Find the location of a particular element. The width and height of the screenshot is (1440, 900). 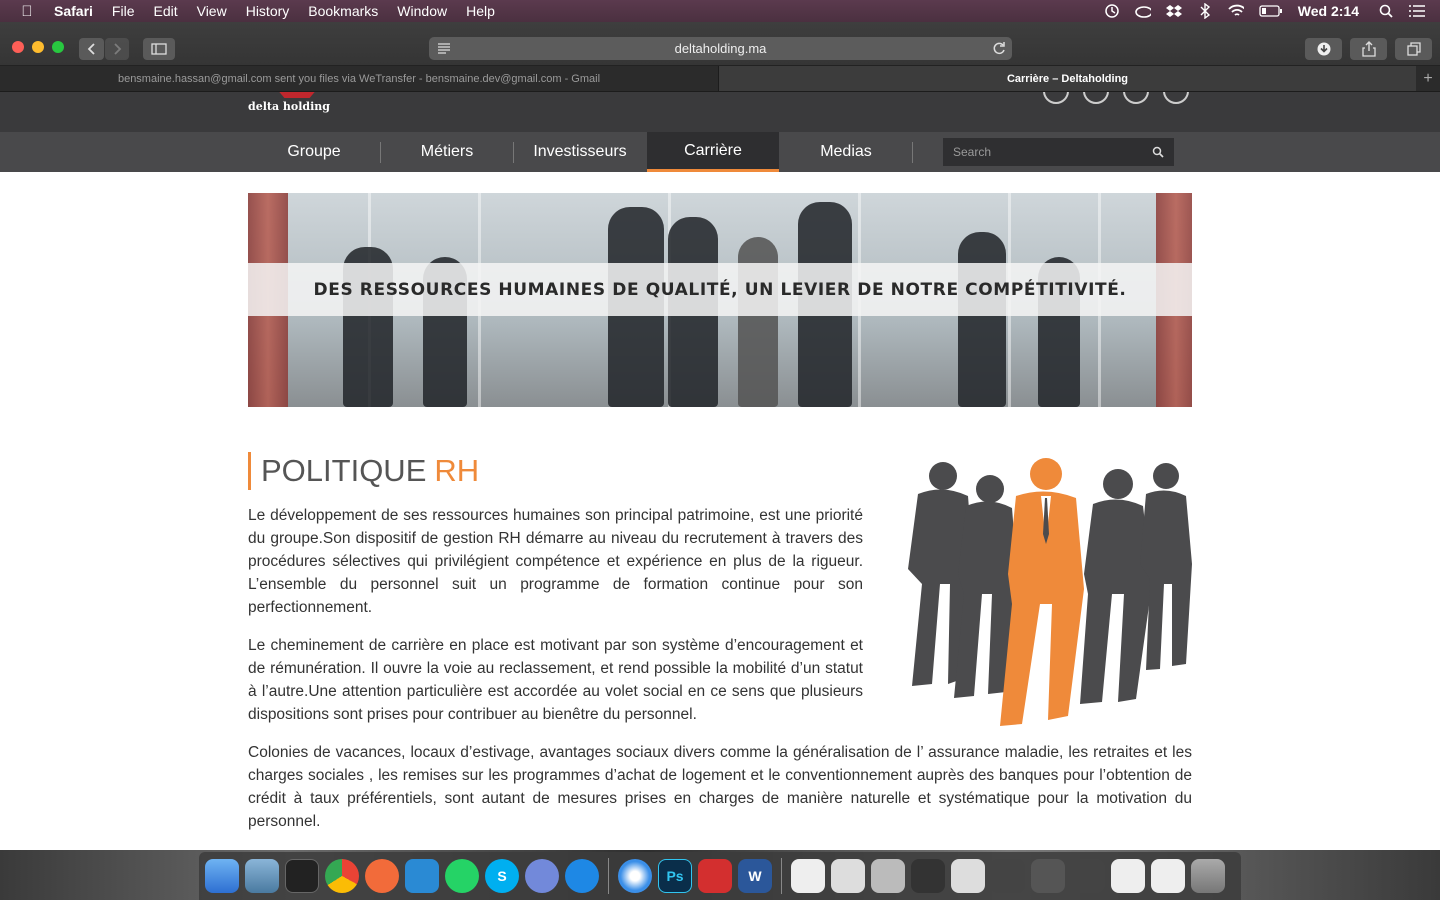

menu-file: File is located at coordinates (123, 11).